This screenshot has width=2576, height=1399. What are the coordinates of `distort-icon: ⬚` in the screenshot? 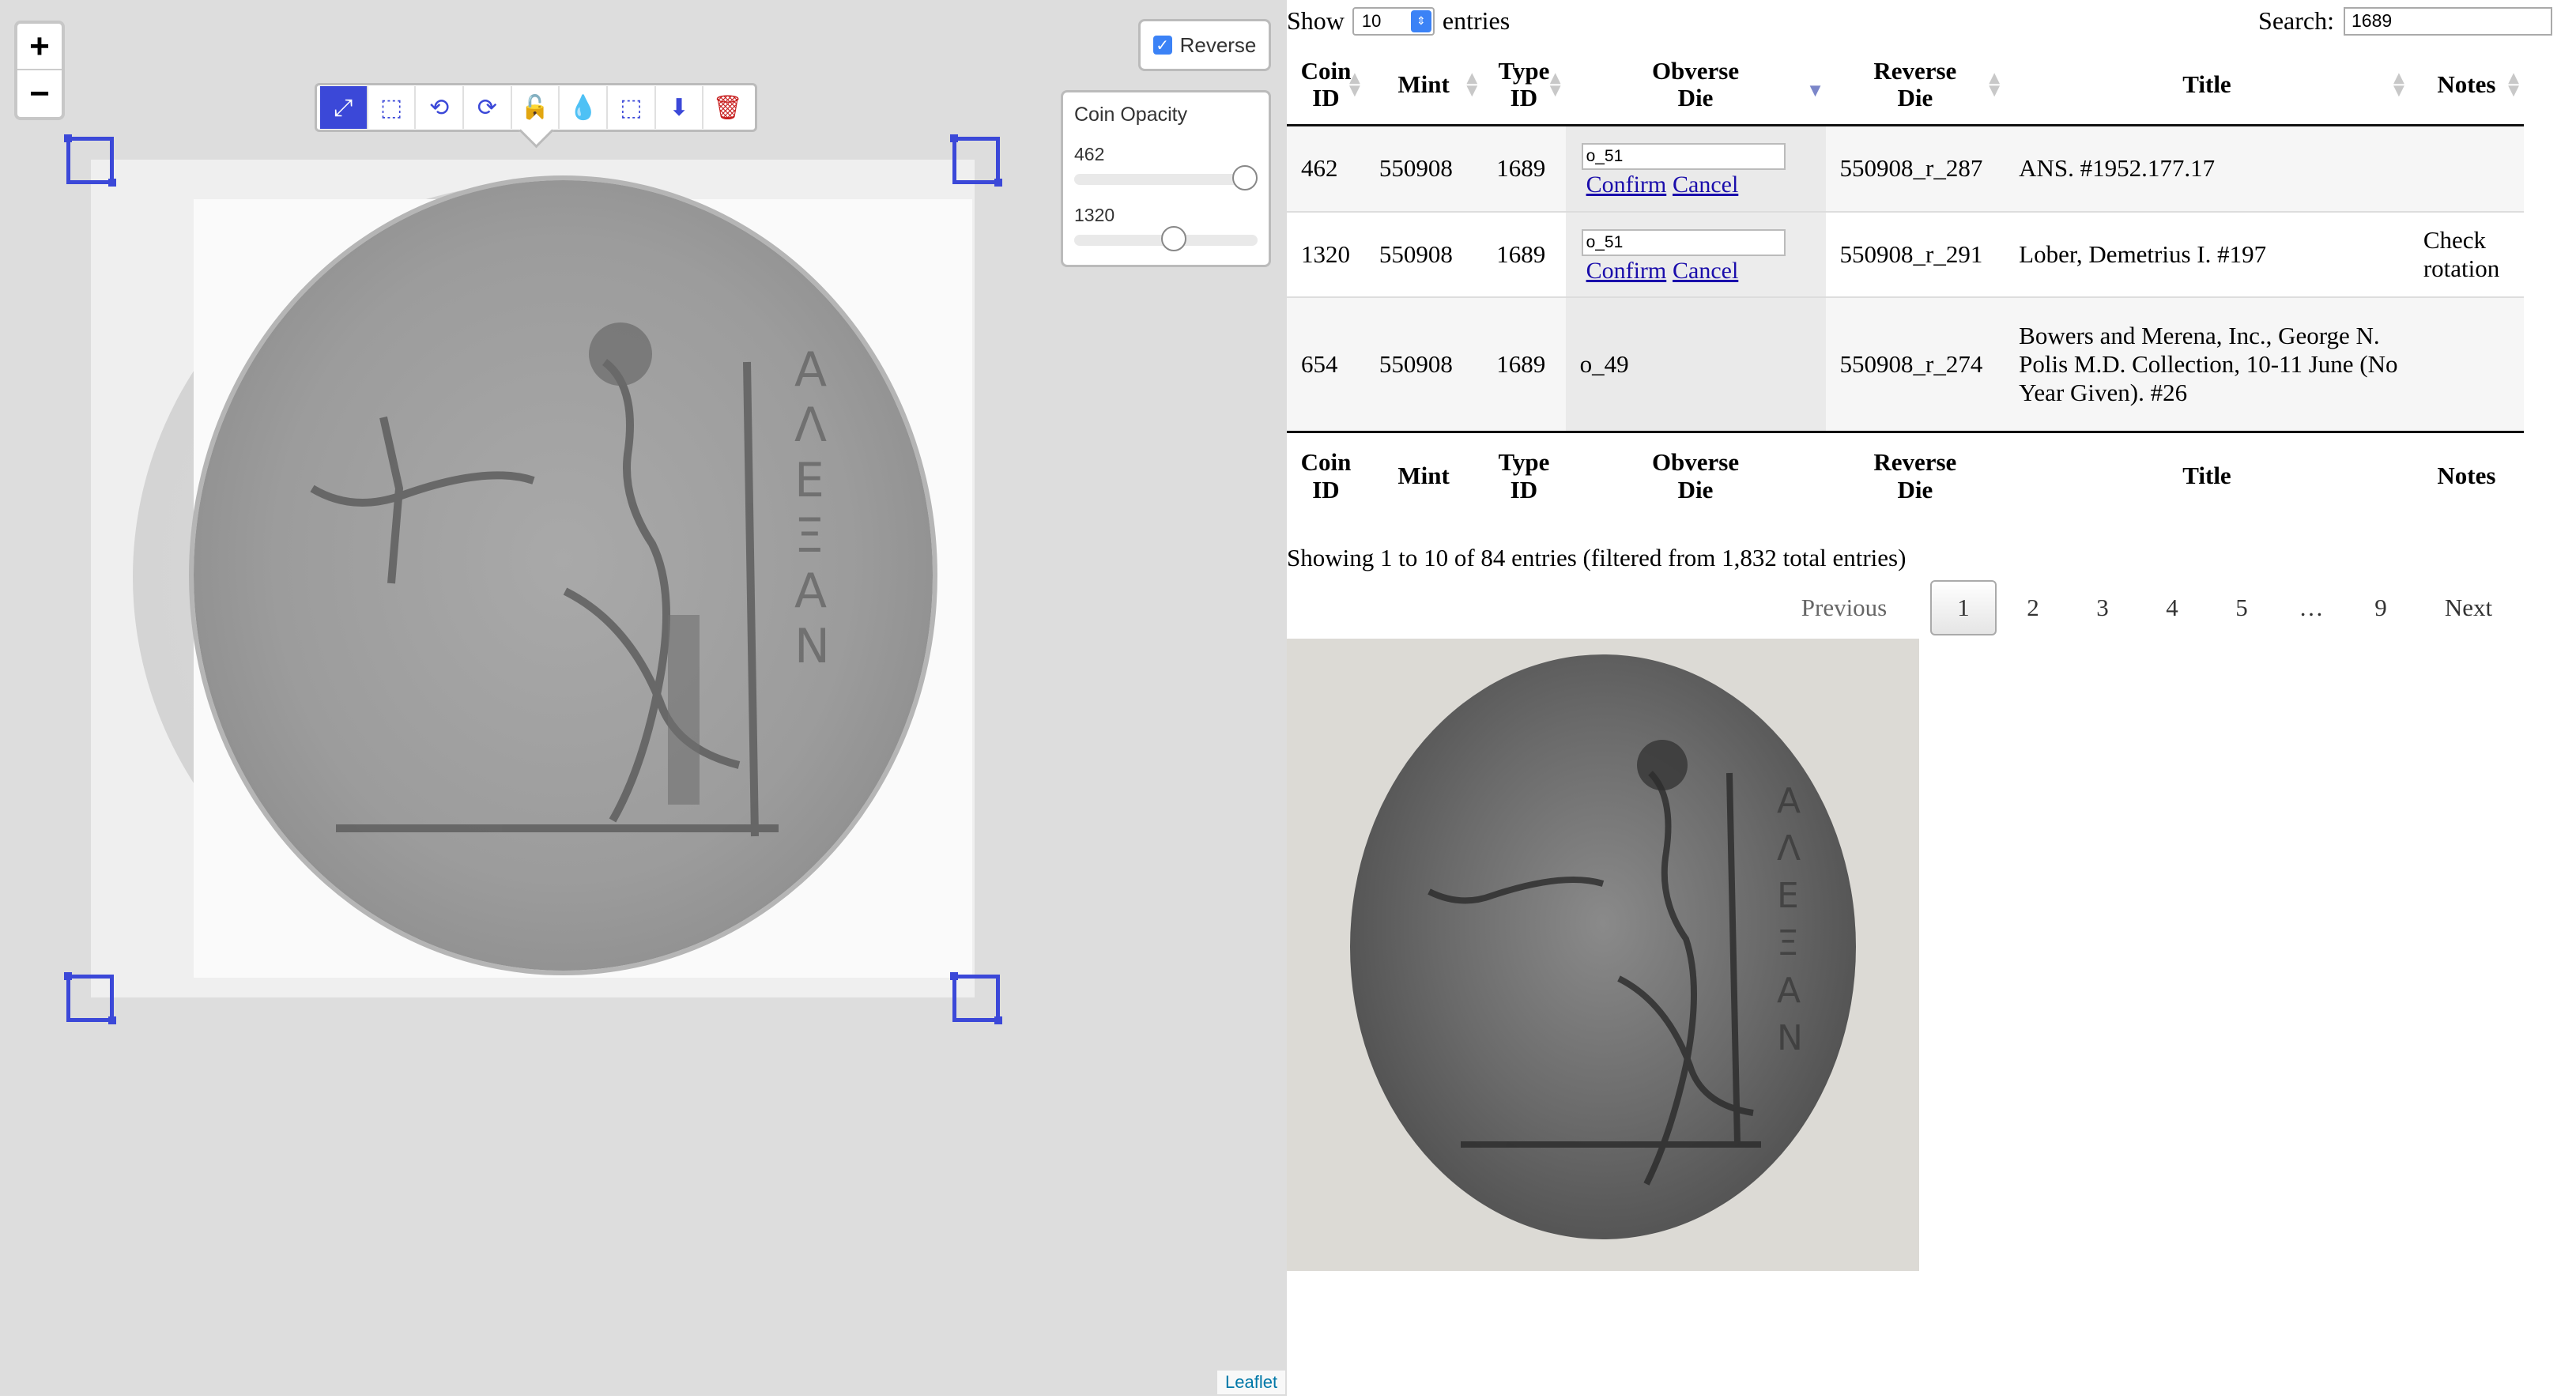 It's located at (391, 108).